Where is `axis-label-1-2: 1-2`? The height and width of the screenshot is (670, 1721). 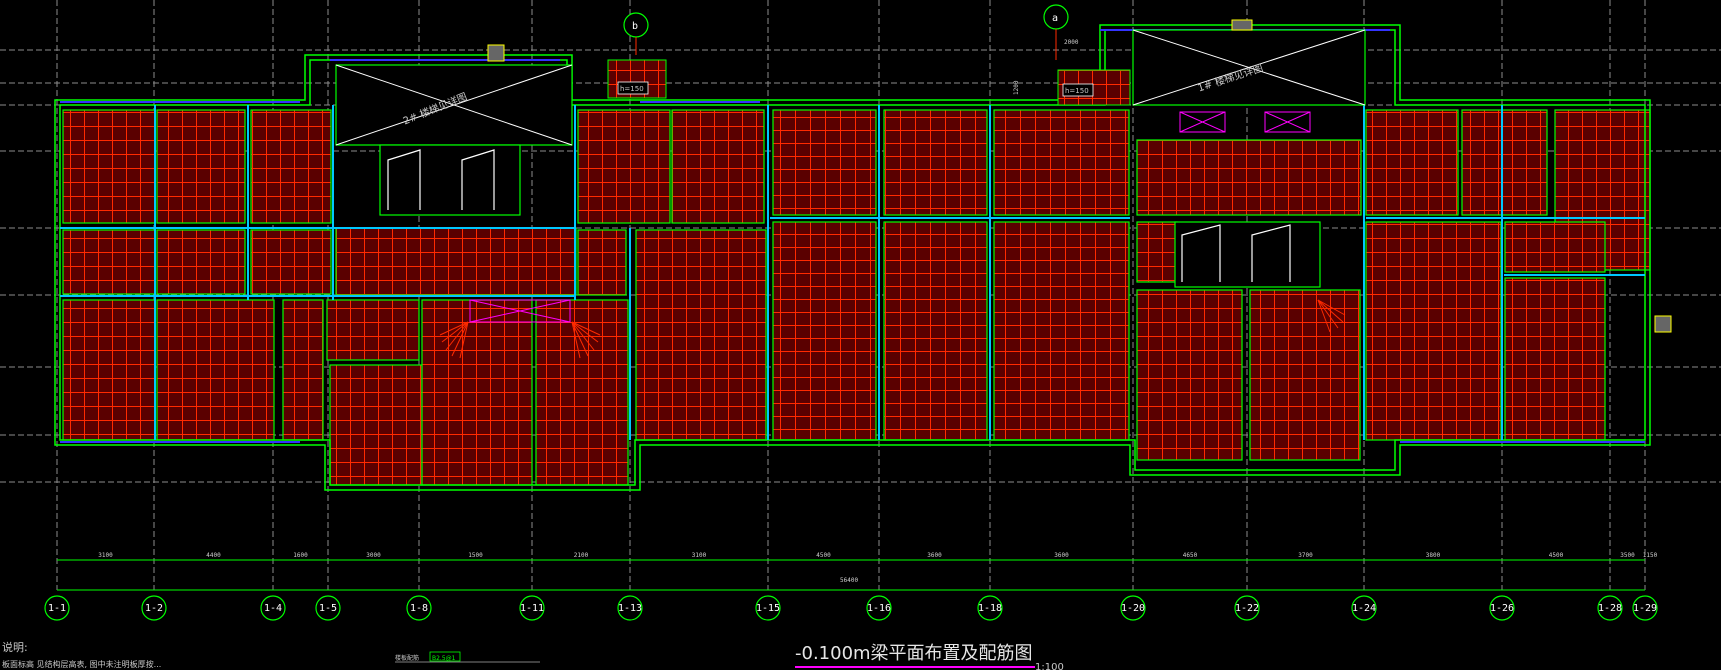 axis-label-1-2: 1-2 is located at coordinates (154, 608).